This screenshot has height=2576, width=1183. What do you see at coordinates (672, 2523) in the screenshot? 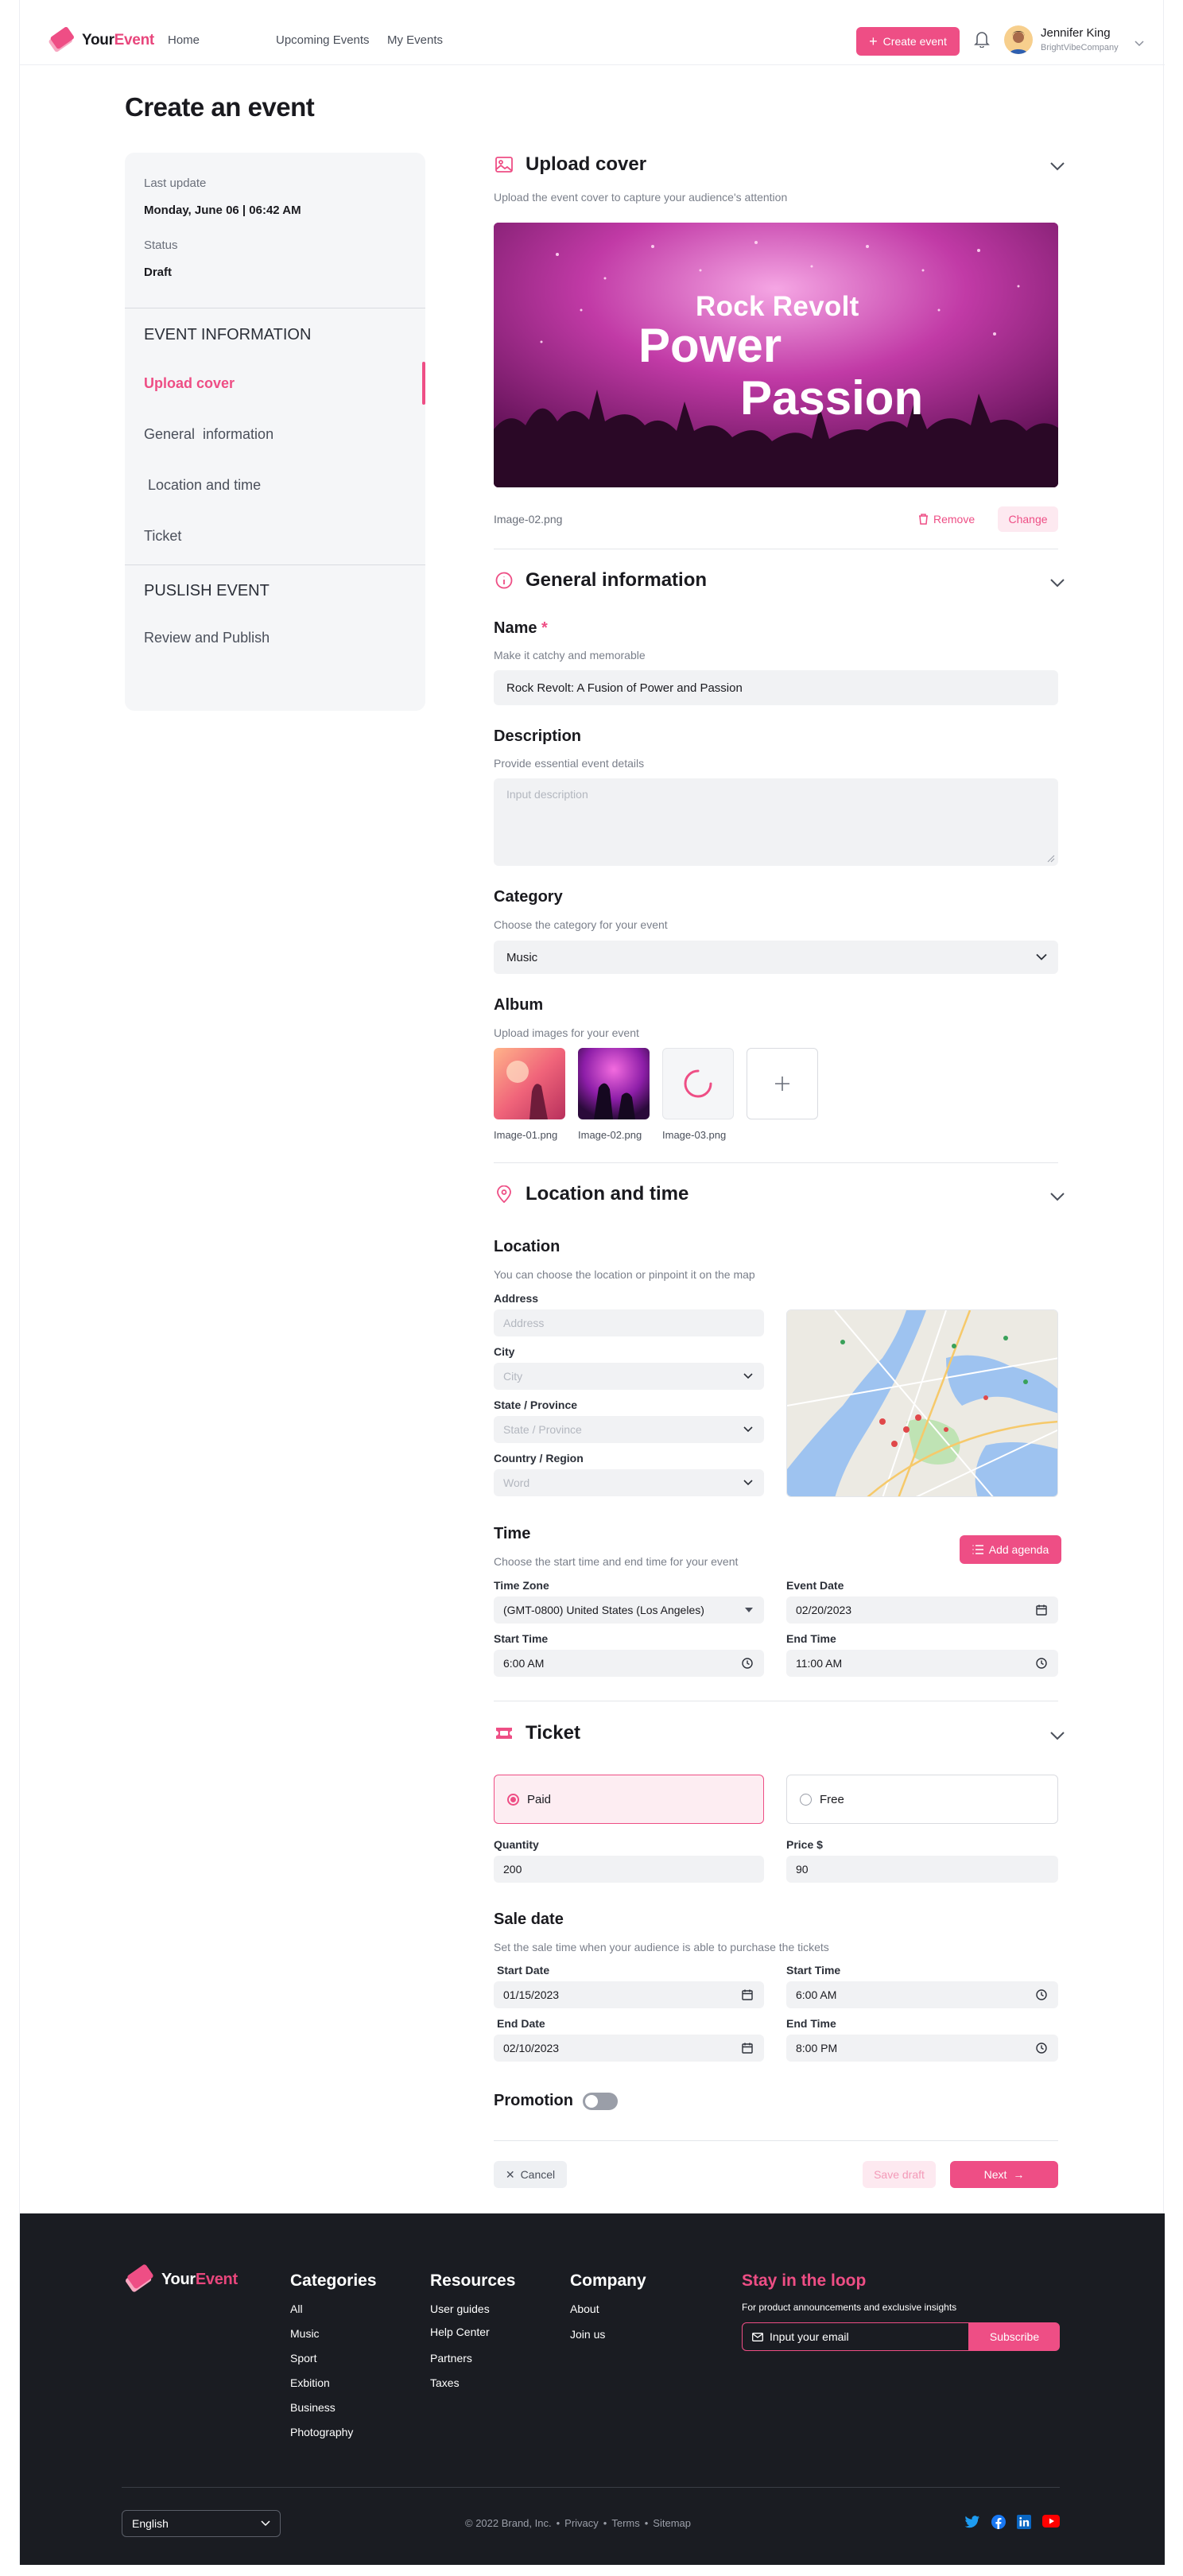
I see `sitemap-link: Sitemap` at bounding box center [672, 2523].